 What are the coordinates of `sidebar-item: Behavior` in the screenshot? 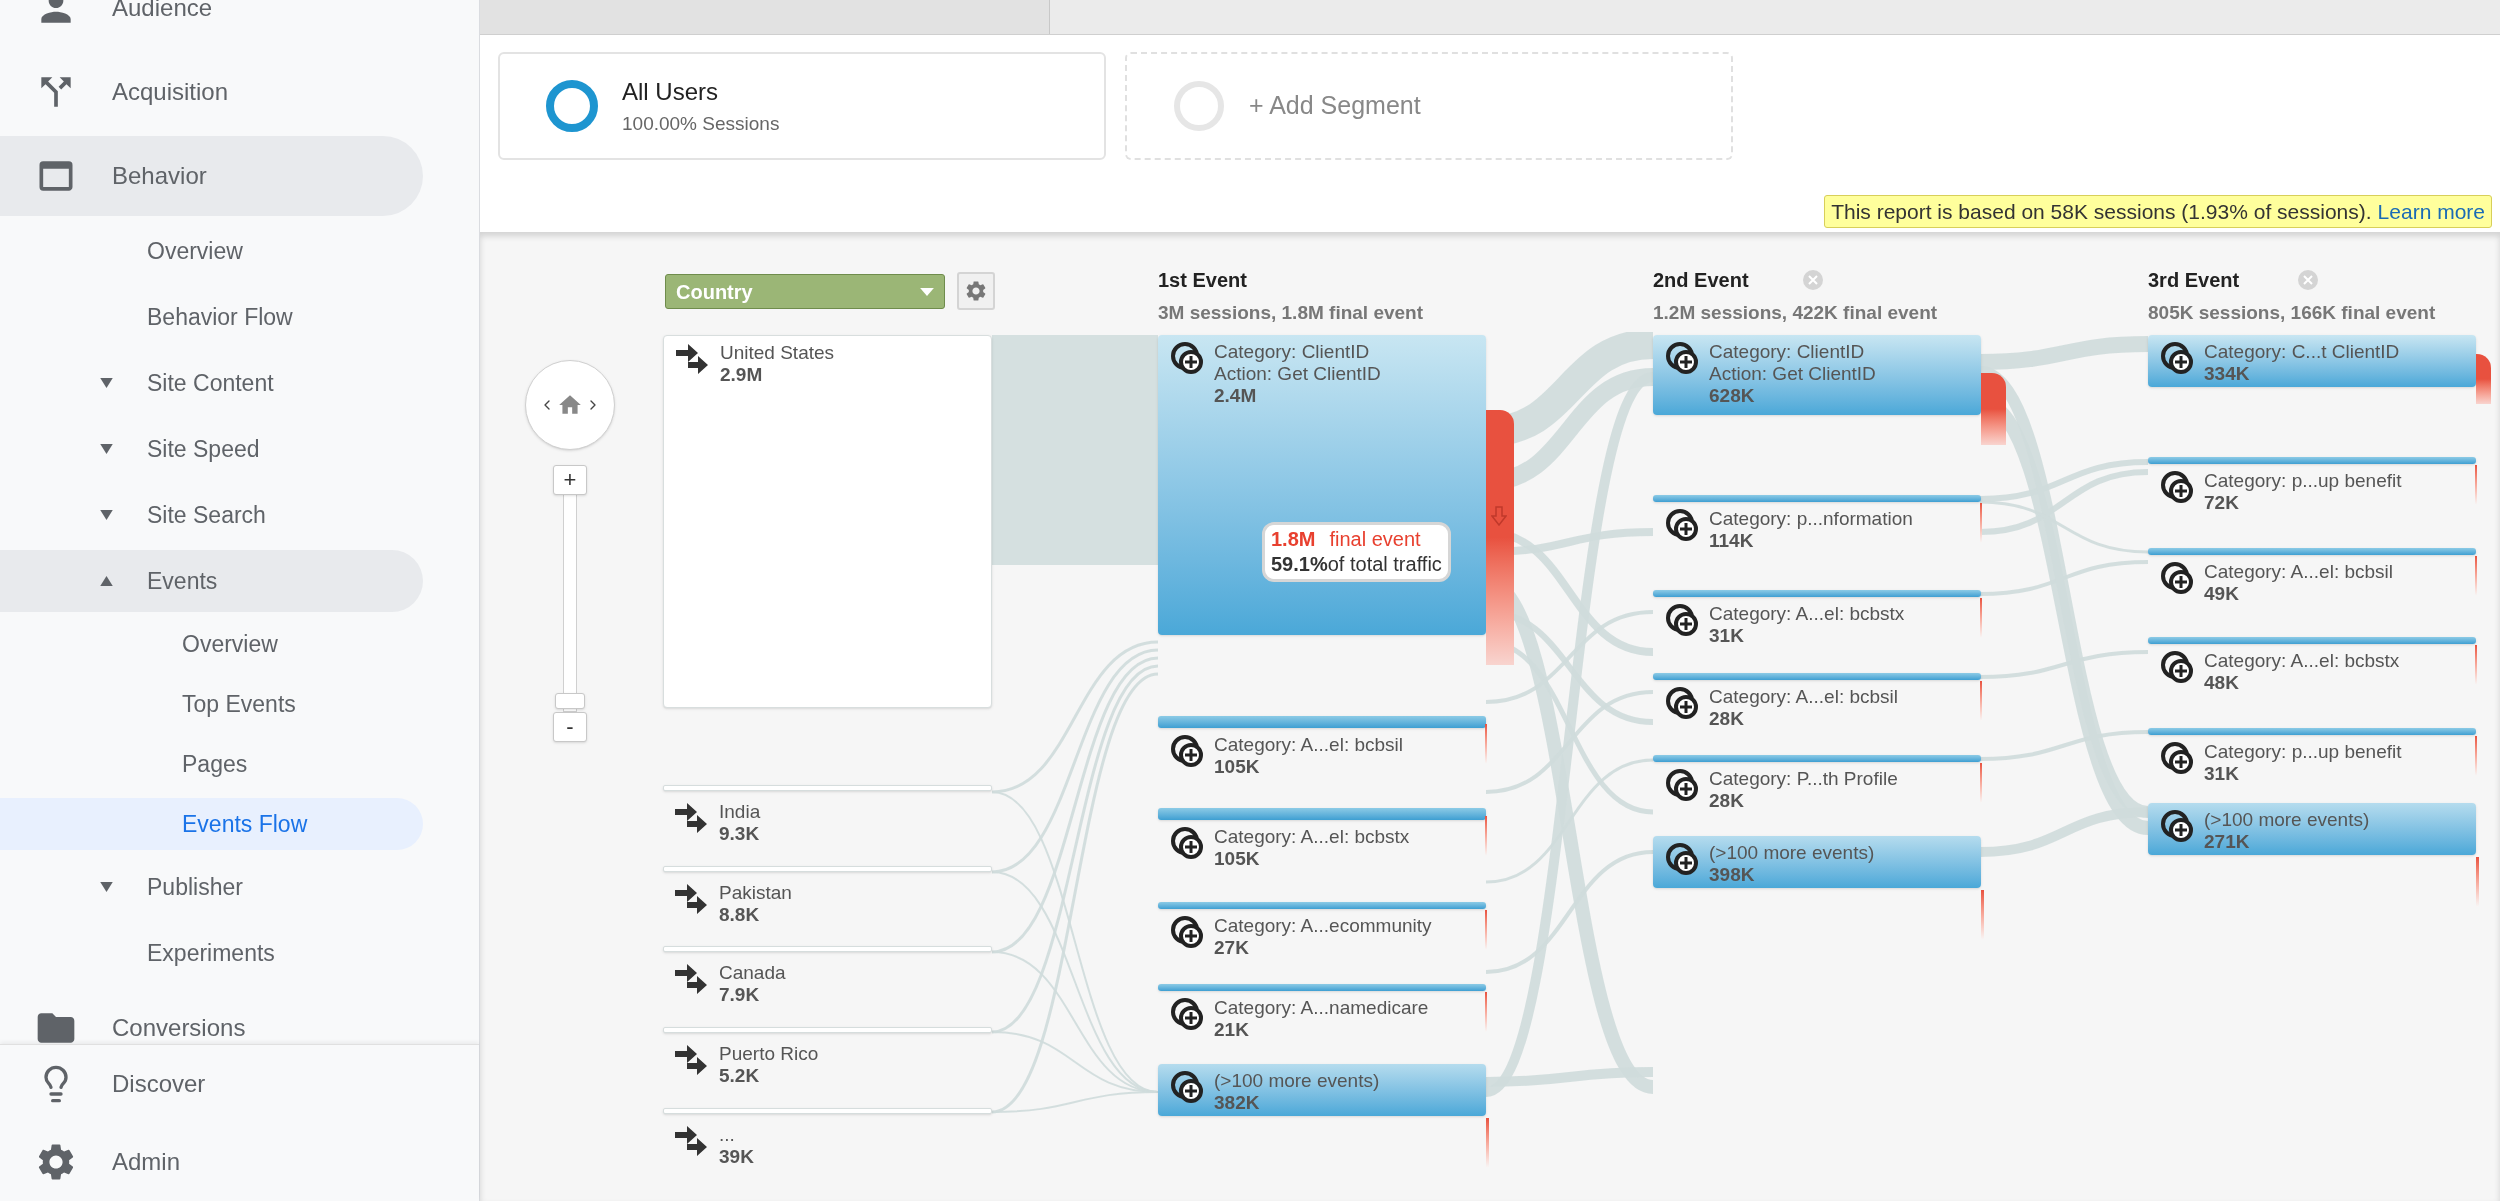 It's located at (211, 176).